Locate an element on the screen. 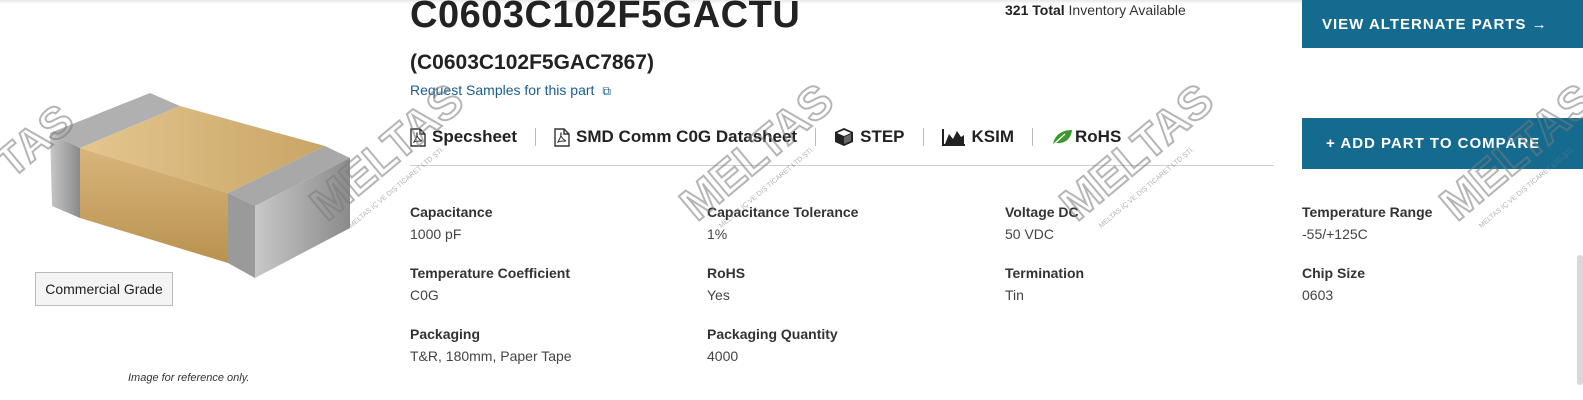 This screenshot has height=400, width=1583. spec-value: Tin is located at coordinates (1014, 295).